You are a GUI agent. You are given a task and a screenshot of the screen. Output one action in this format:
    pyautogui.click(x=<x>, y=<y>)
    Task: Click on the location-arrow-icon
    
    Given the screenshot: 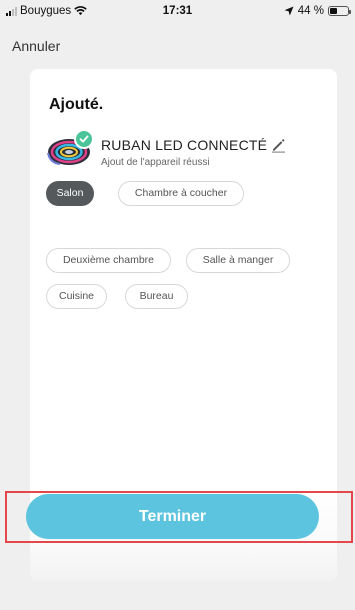 What is the action you would take?
    pyautogui.click(x=289, y=11)
    